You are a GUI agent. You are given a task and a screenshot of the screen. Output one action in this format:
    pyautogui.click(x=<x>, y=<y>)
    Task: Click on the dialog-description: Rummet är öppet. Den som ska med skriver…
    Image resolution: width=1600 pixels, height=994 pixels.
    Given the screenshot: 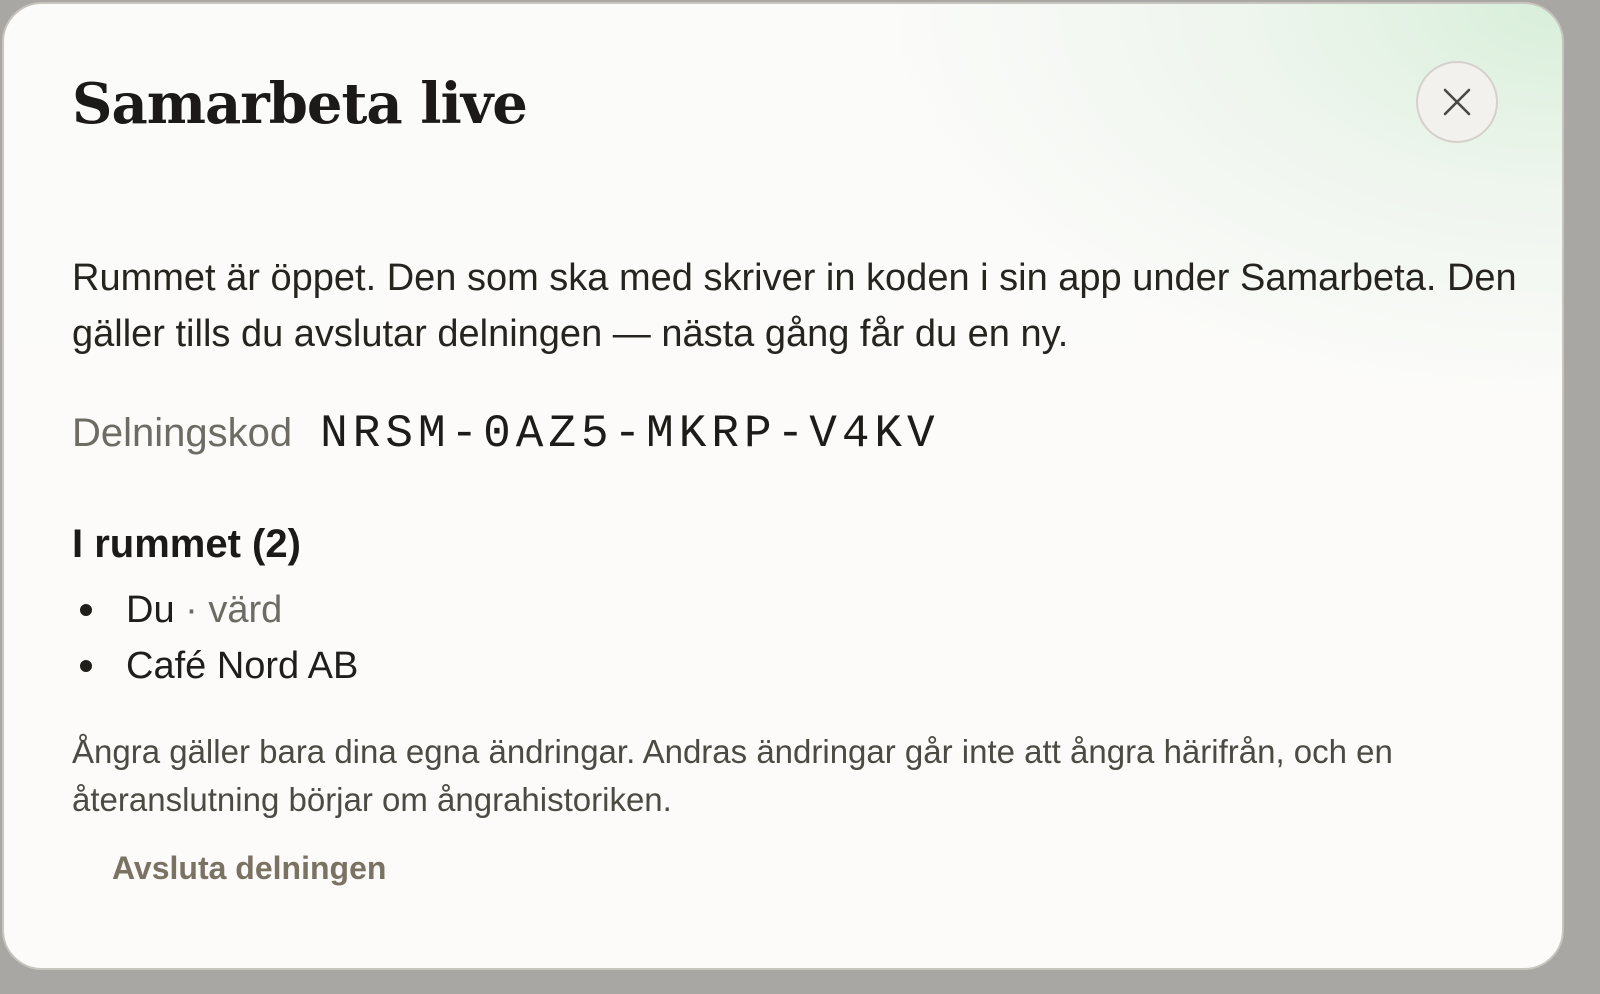 What is the action you would take?
    pyautogui.click(x=794, y=306)
    